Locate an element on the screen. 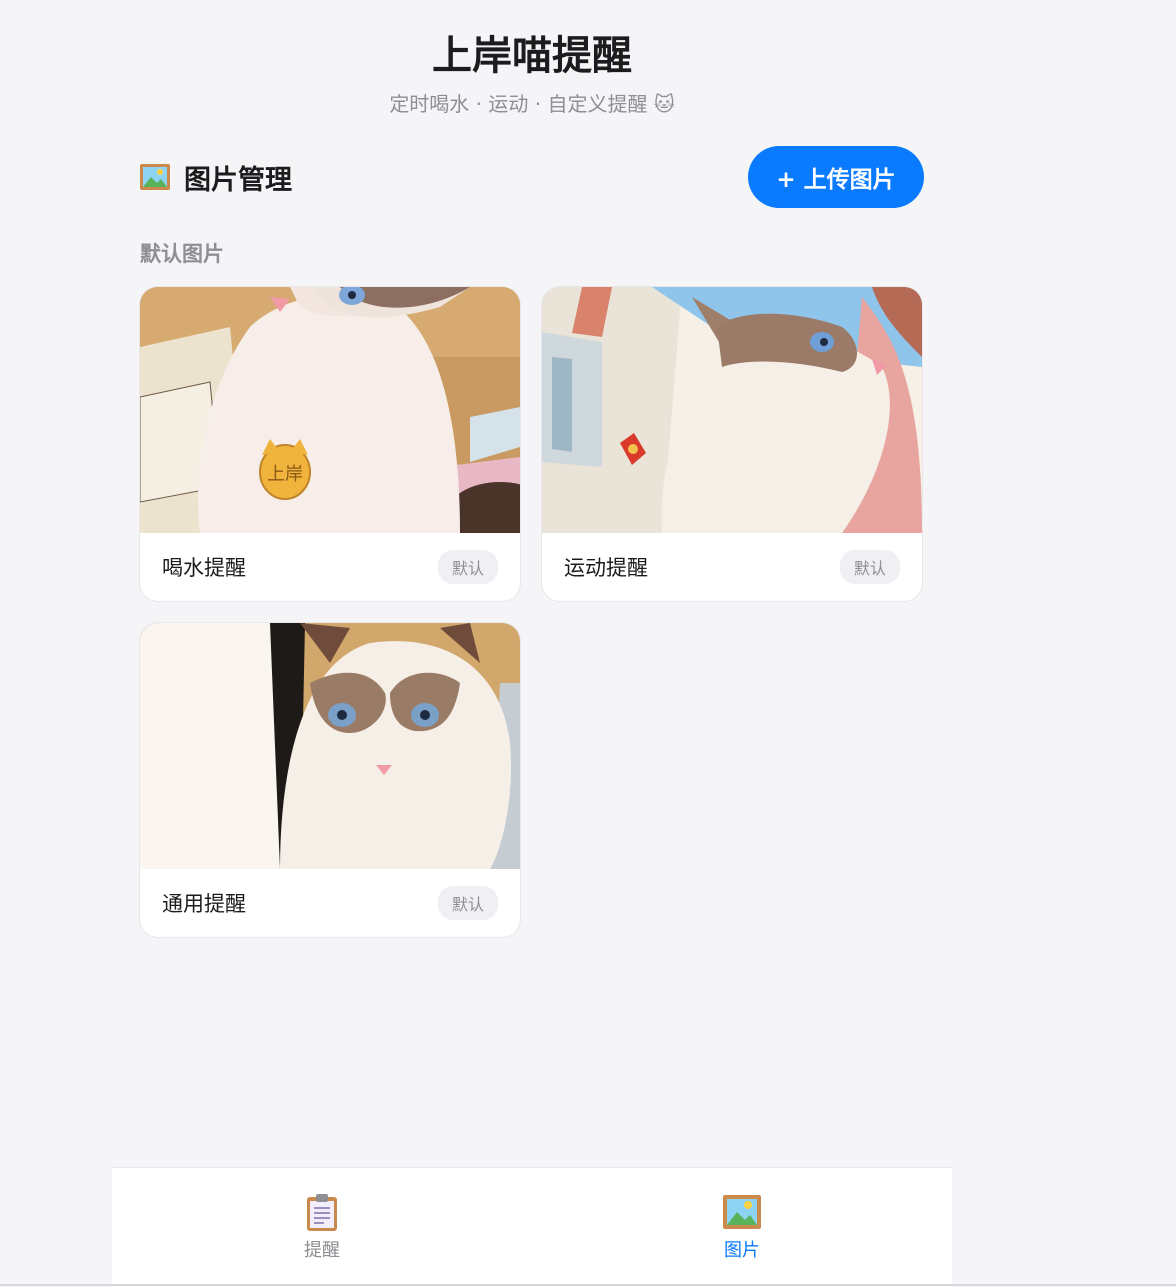  card-footer: 运动提醒 默认 is located at coordinates (732, 567).